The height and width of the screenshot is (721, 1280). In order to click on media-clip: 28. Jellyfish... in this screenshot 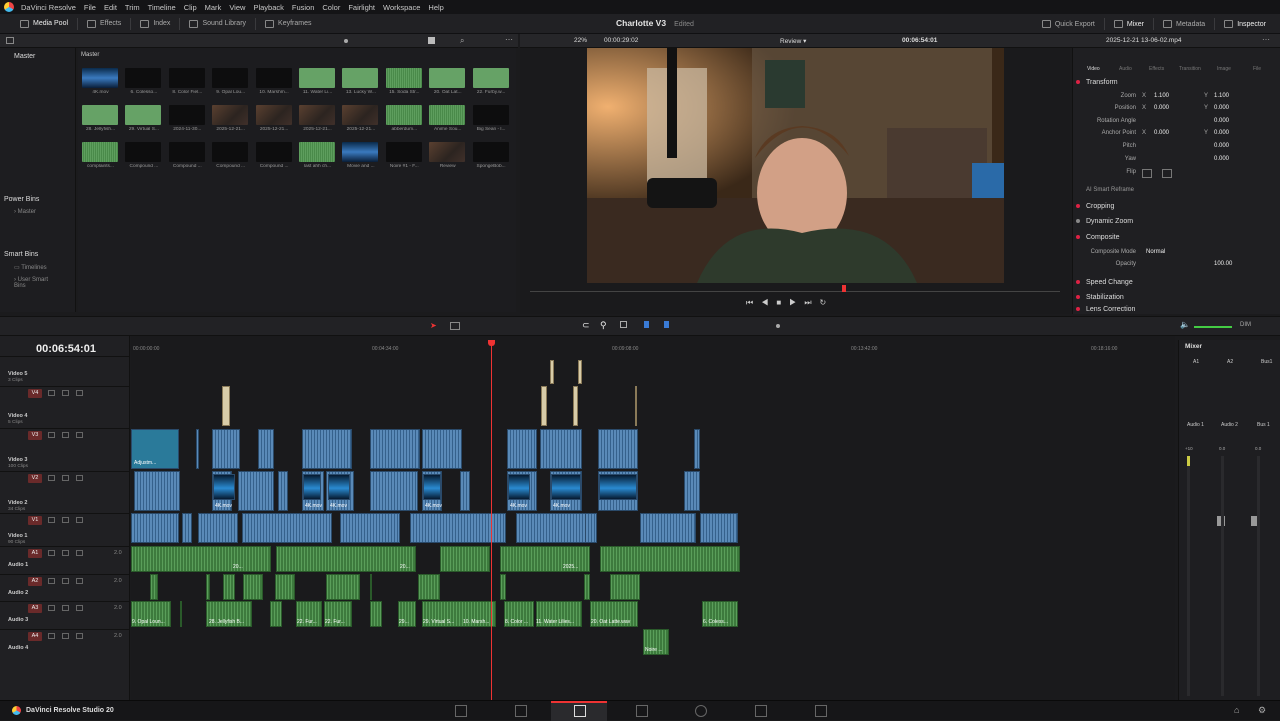, I will do `click(100, 120)`.